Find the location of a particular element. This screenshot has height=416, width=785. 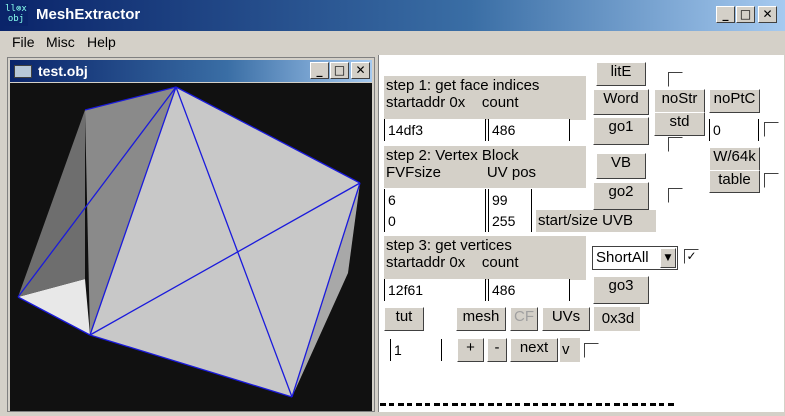

cf-button: CF is located at coordinates (524, 319).